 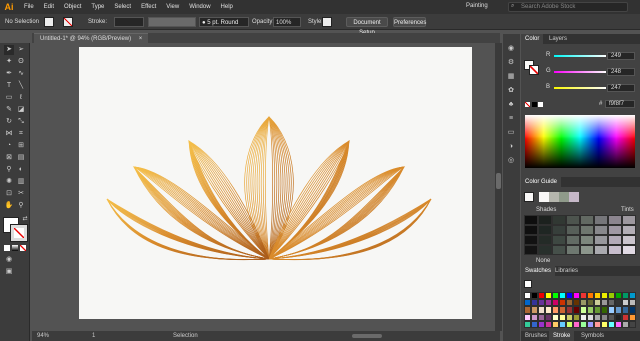 I want to click on direct-selection-tool-icon: ➢, so click(x=21, y=50).